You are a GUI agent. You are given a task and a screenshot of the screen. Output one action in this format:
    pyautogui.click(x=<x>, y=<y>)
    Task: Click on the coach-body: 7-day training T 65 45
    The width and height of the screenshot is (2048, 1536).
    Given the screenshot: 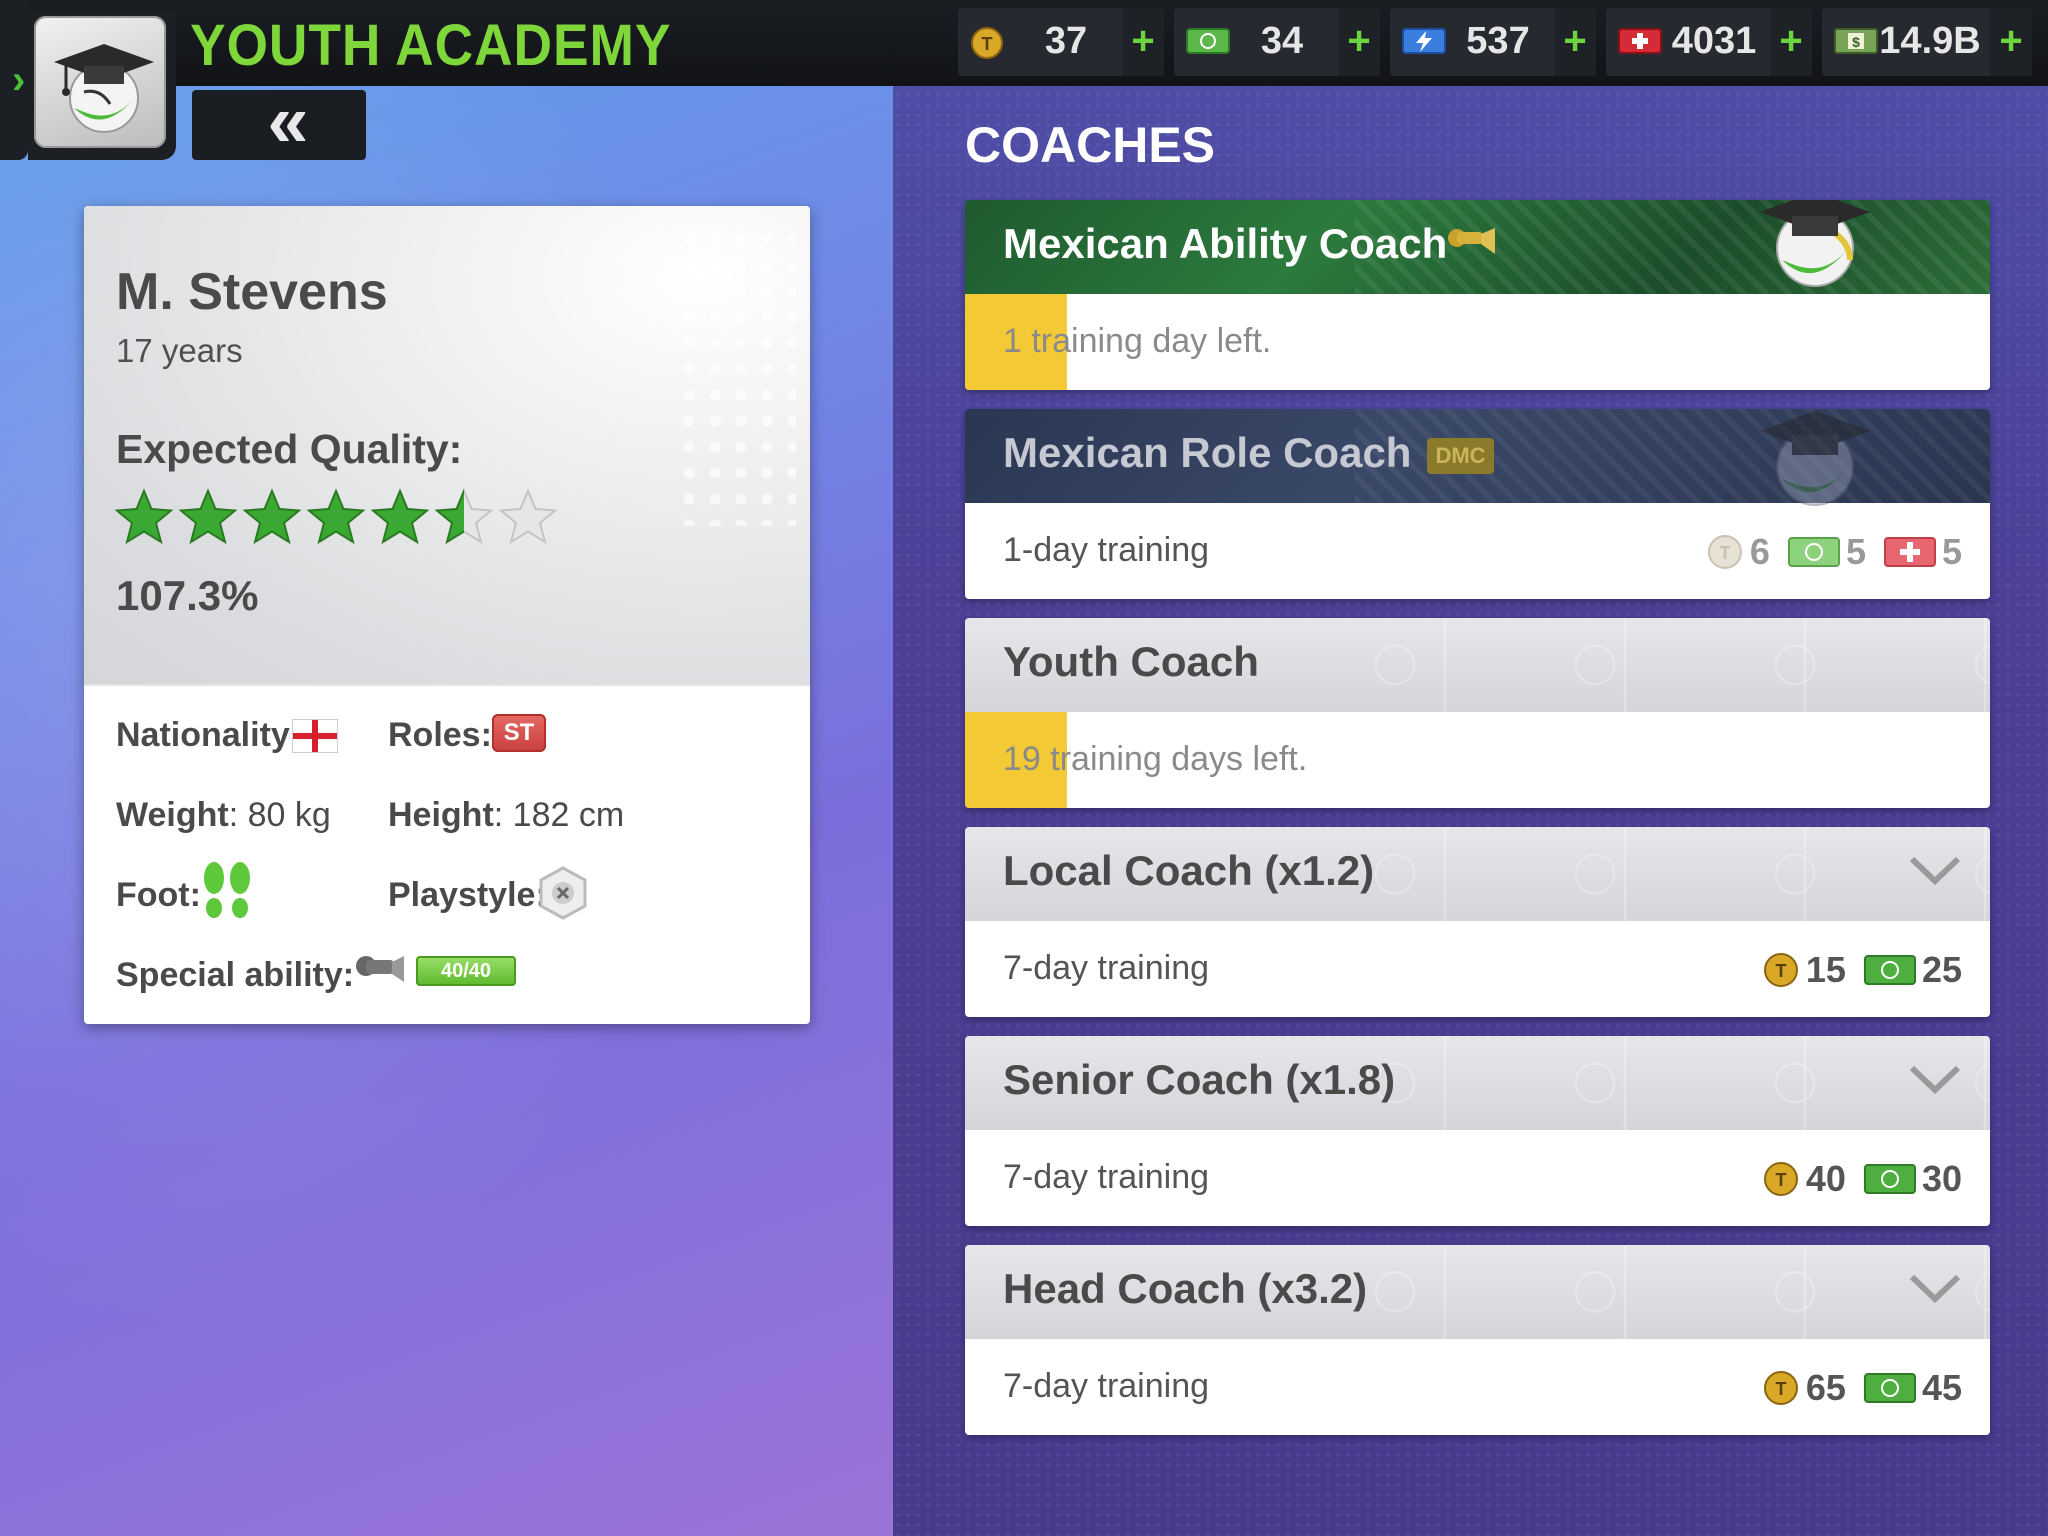 What is the action you would take?
    pyautogui.click(x=1477, y=1387)
    